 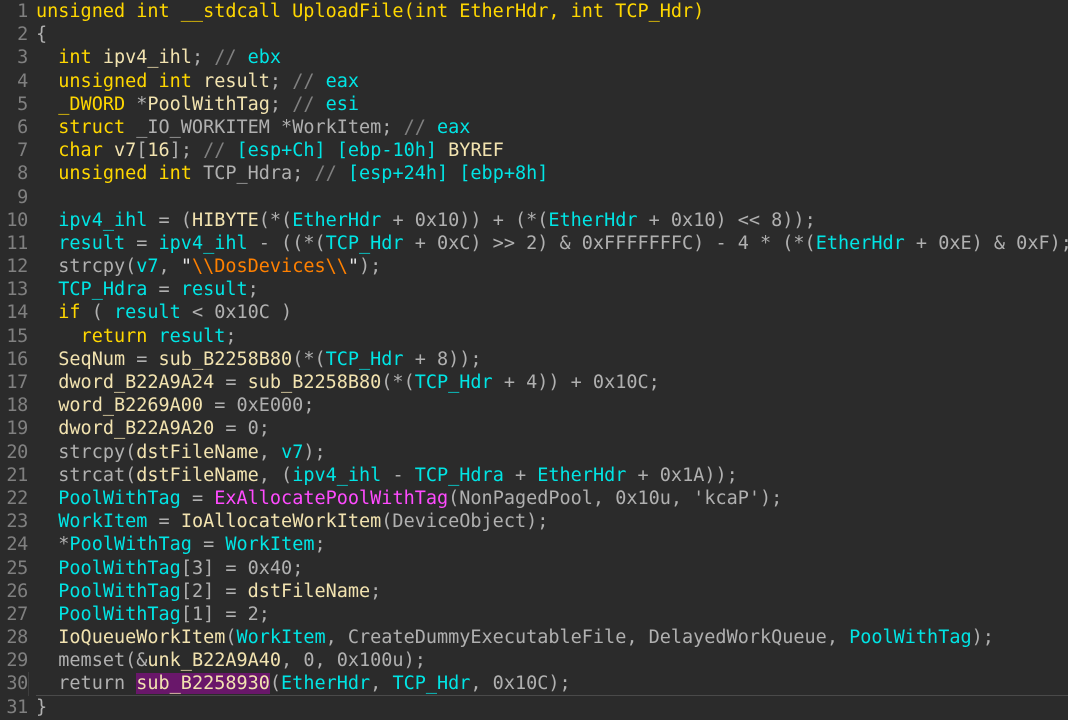 What do you see at coordinates (552, 81) in the screenshot?
I see `code-line-text: unsigned int result; // eax` at bounding box center [552, 81].